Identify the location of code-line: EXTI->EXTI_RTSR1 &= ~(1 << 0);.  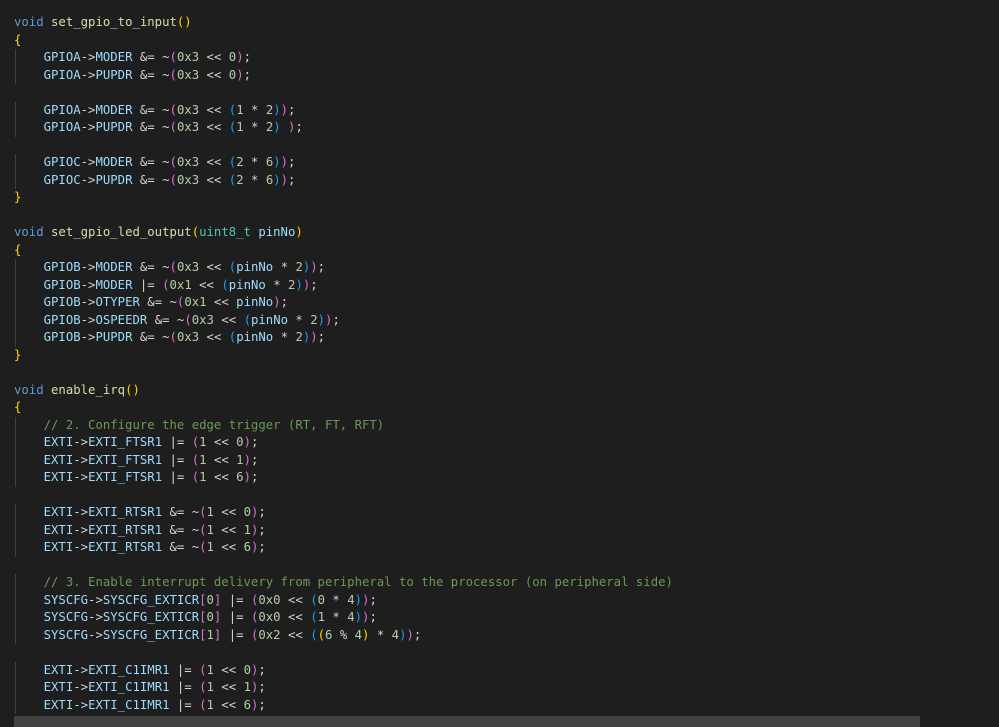
(343, 513).